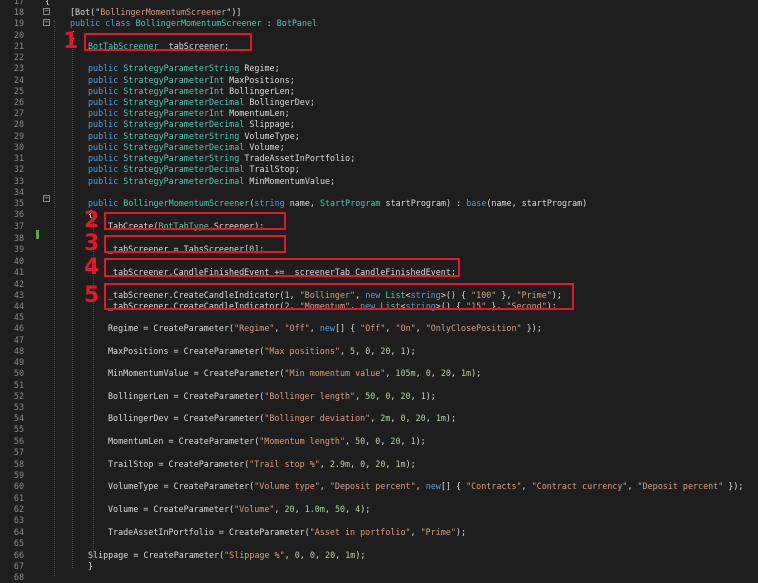  What do you see at coordinates (18, 238) in the screenshot?
I see `line-number: 38` at bounding box center [18, 238].